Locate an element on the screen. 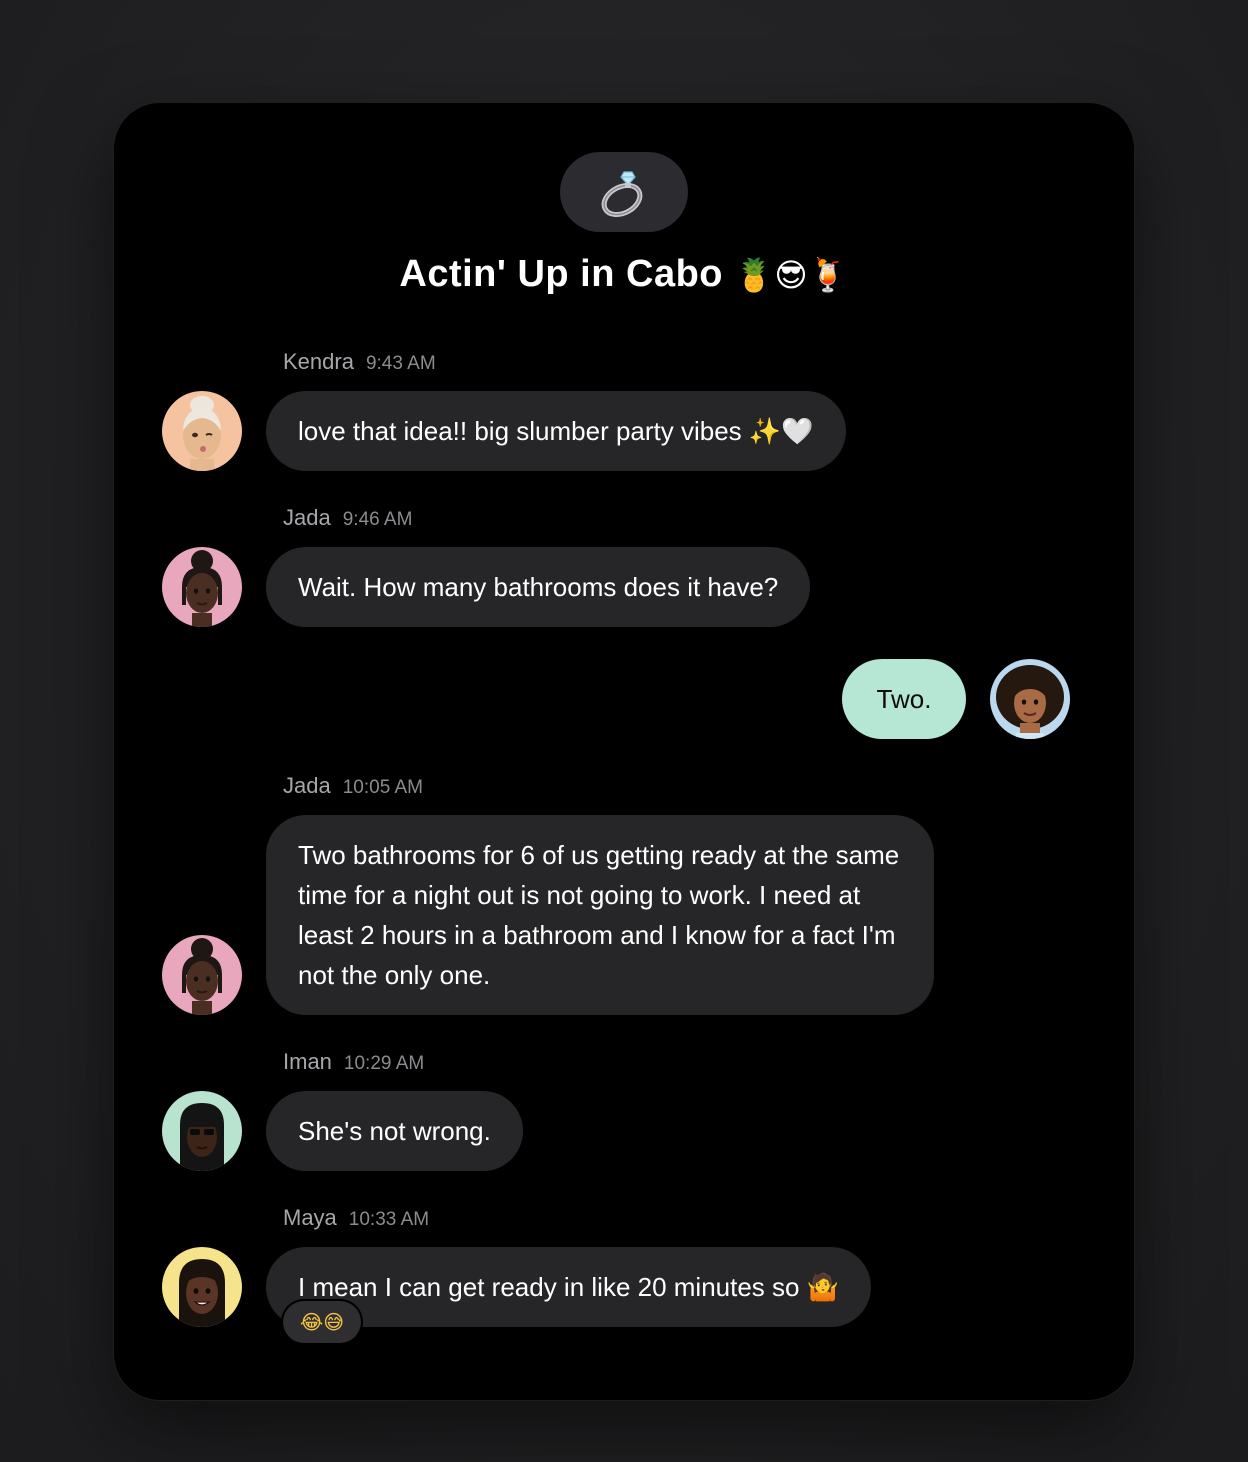 The image size is (1248, 1462). message-text: love that idea!! big slumber party vibes is located at coordinates (520, 431).